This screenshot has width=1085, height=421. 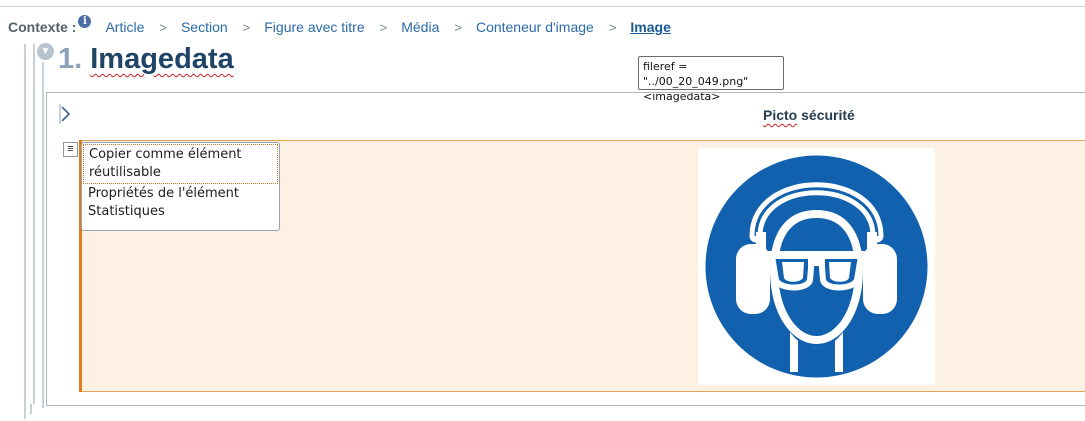 What do you see at coordinates (314, 27) in the screenshot?
I see `breadcrumb-figure: Figure avec titre` at bounding box center [314, 27].